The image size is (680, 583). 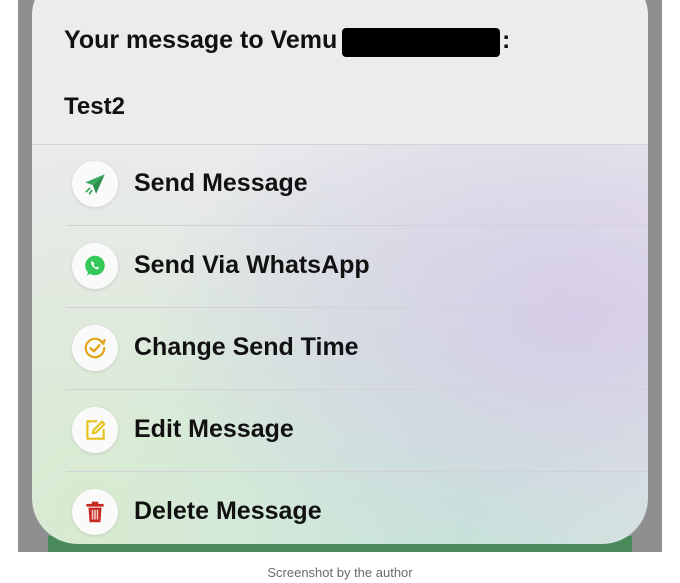 I want to click on redacted-name, so click(x=421, y=42).